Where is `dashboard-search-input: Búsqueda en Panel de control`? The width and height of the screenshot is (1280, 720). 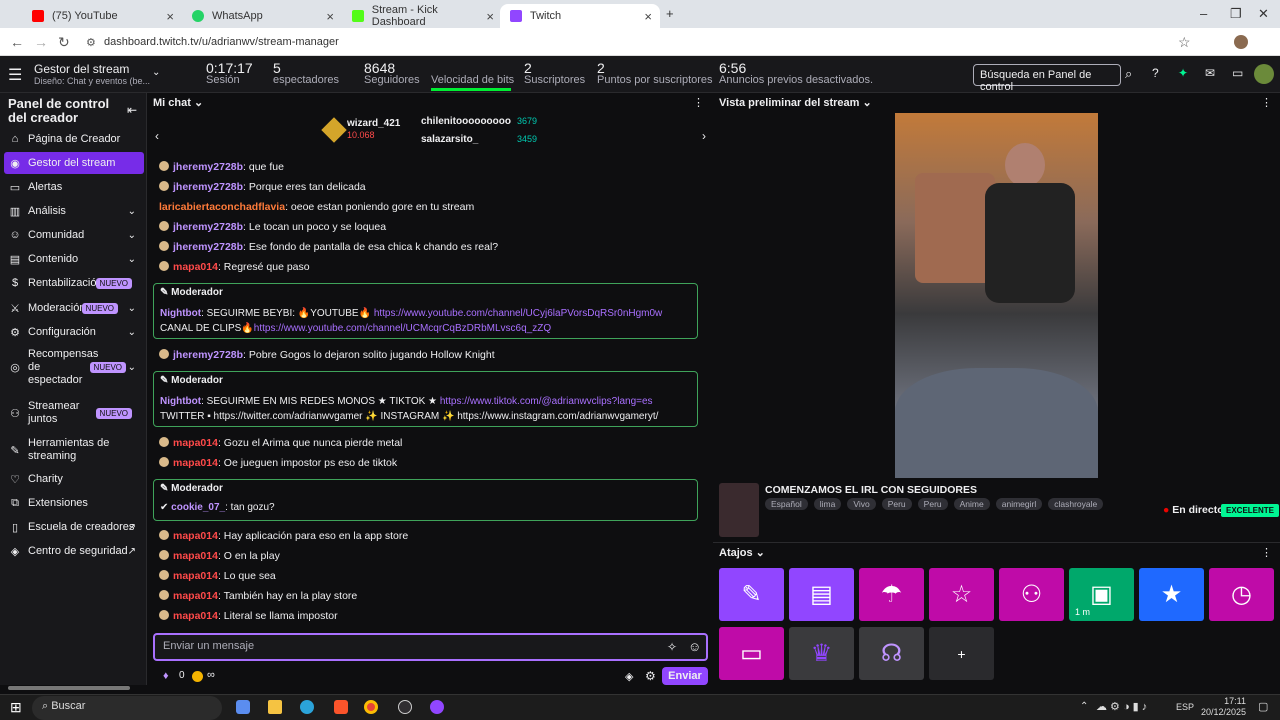
dashboard-search-input: Búsqueda en Panel de control is located at coordinates (1047, 78).